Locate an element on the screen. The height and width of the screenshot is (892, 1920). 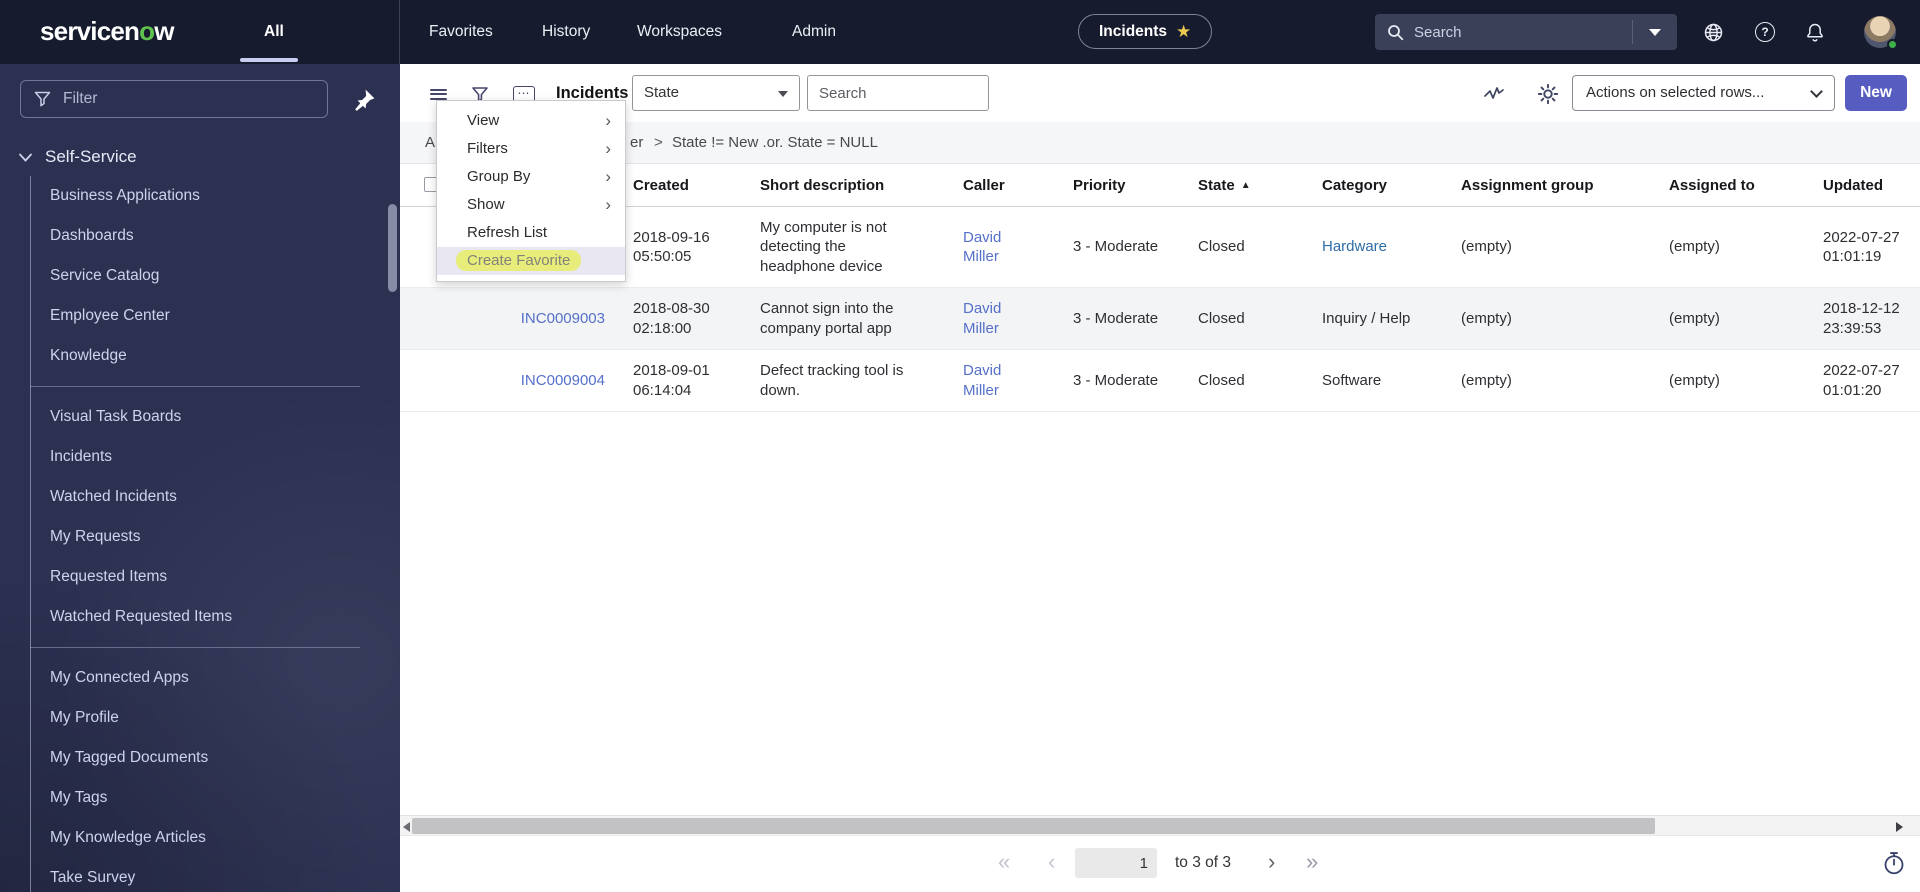
star-icon: ★ is located at coordinates (1183, 32).